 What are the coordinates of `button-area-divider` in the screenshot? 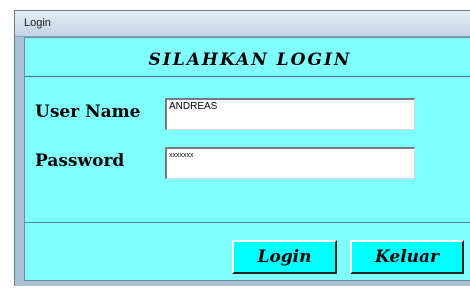 It's located at (247, 222).